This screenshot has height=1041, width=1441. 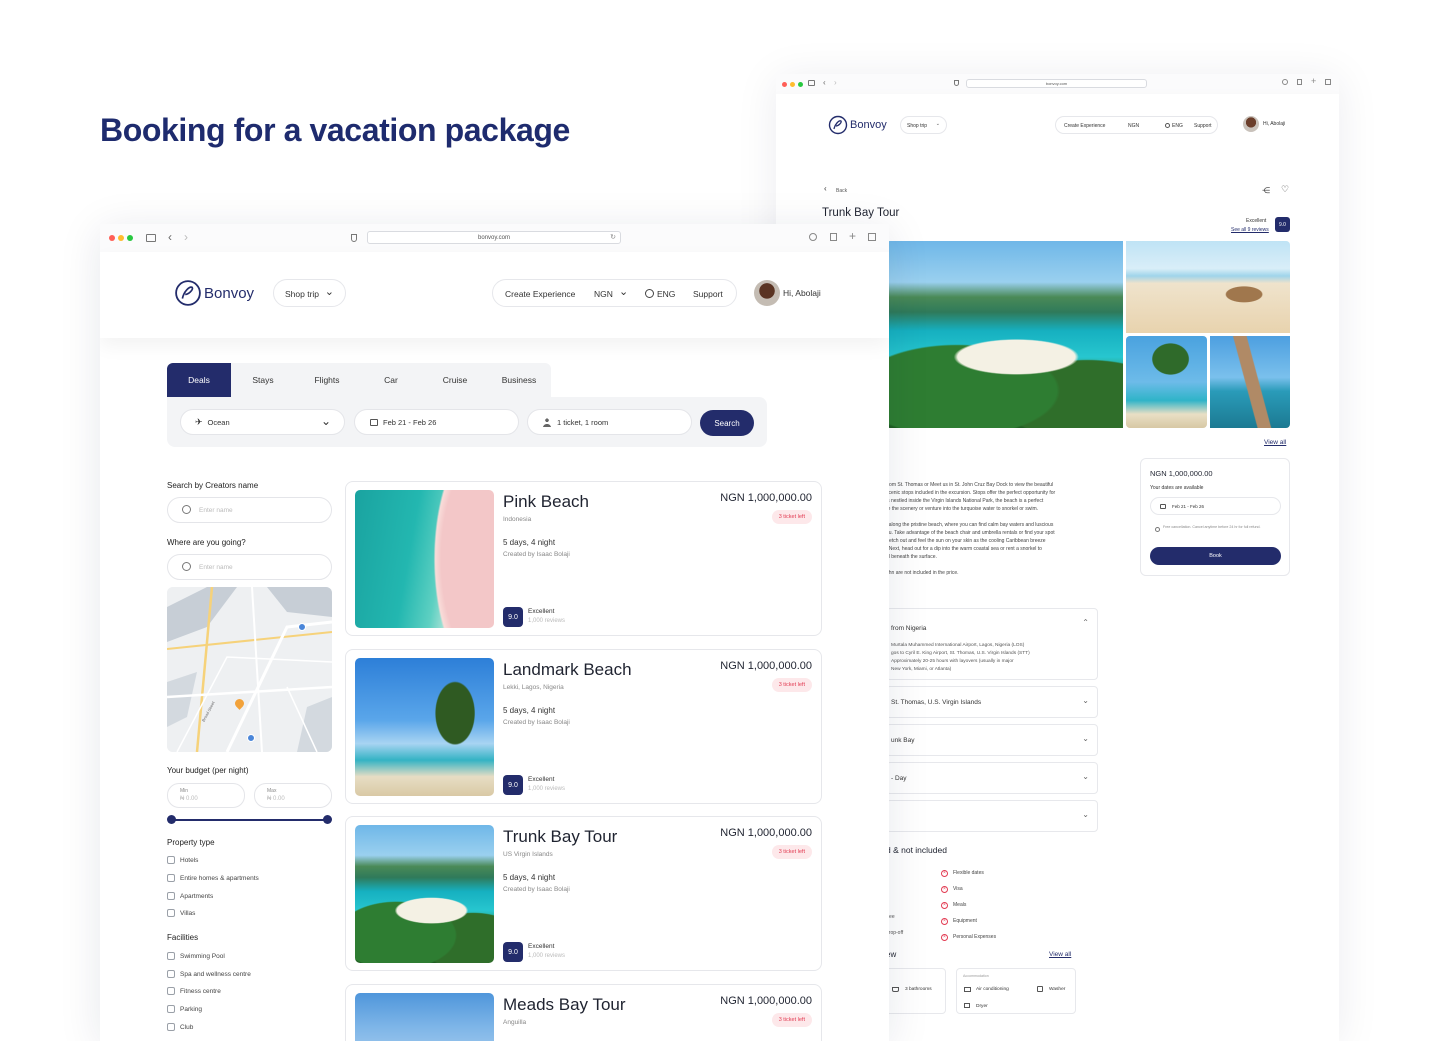 I want to click on facility-option: Swimming Pool, so click(x=196, y=956).